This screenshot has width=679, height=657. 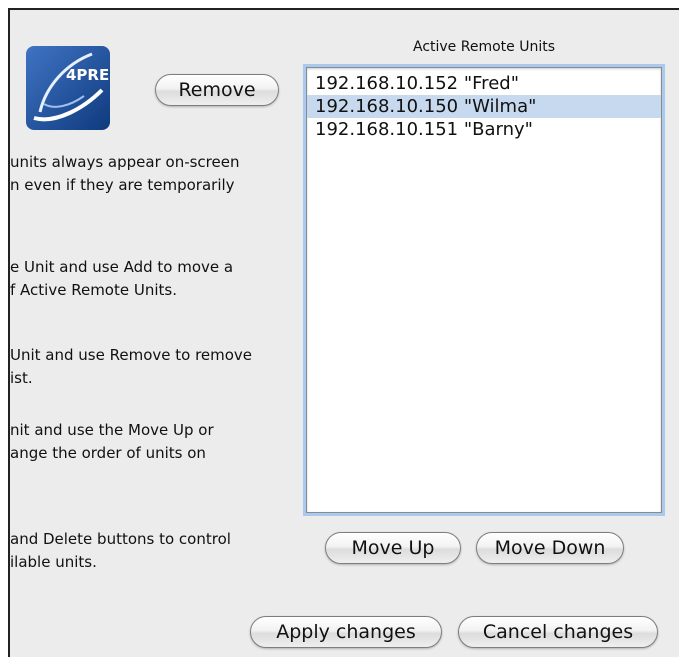 What do you see at coordinates (87, 75) in the screenshot?
I see `logo-wordmark: 4PRE` at bounding box center [87, 75].